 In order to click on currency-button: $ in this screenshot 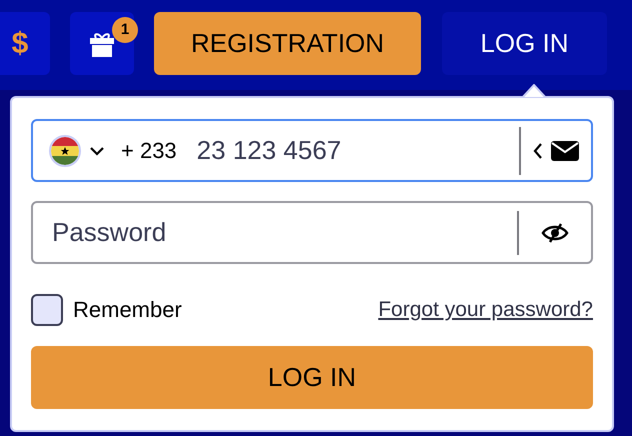, I will do `click(25, 43)`.